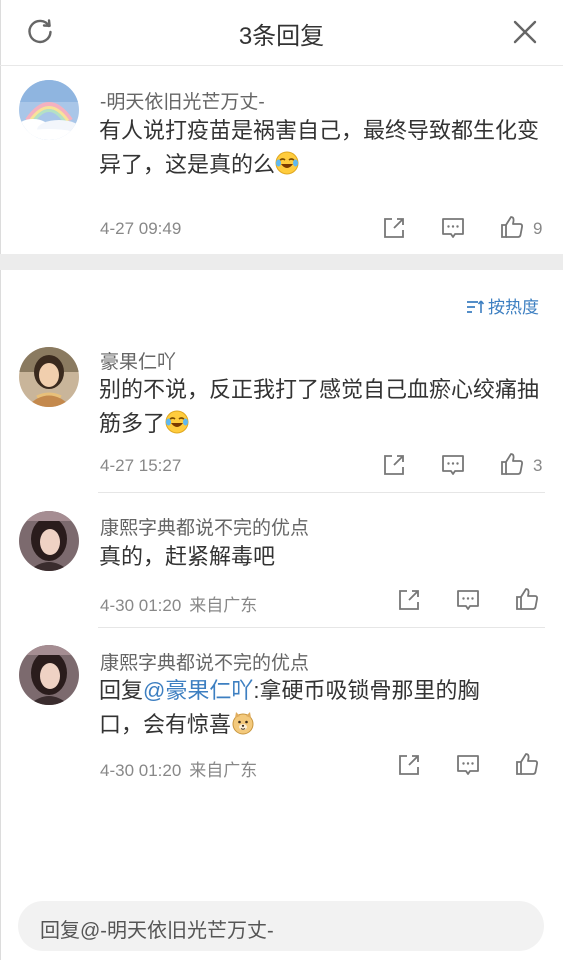 The image size is (563, 960). Describe the element at coordinates (182, 100) in the screenshot. I see `comment-username: -明天依旧光芒万丈-` at that location.